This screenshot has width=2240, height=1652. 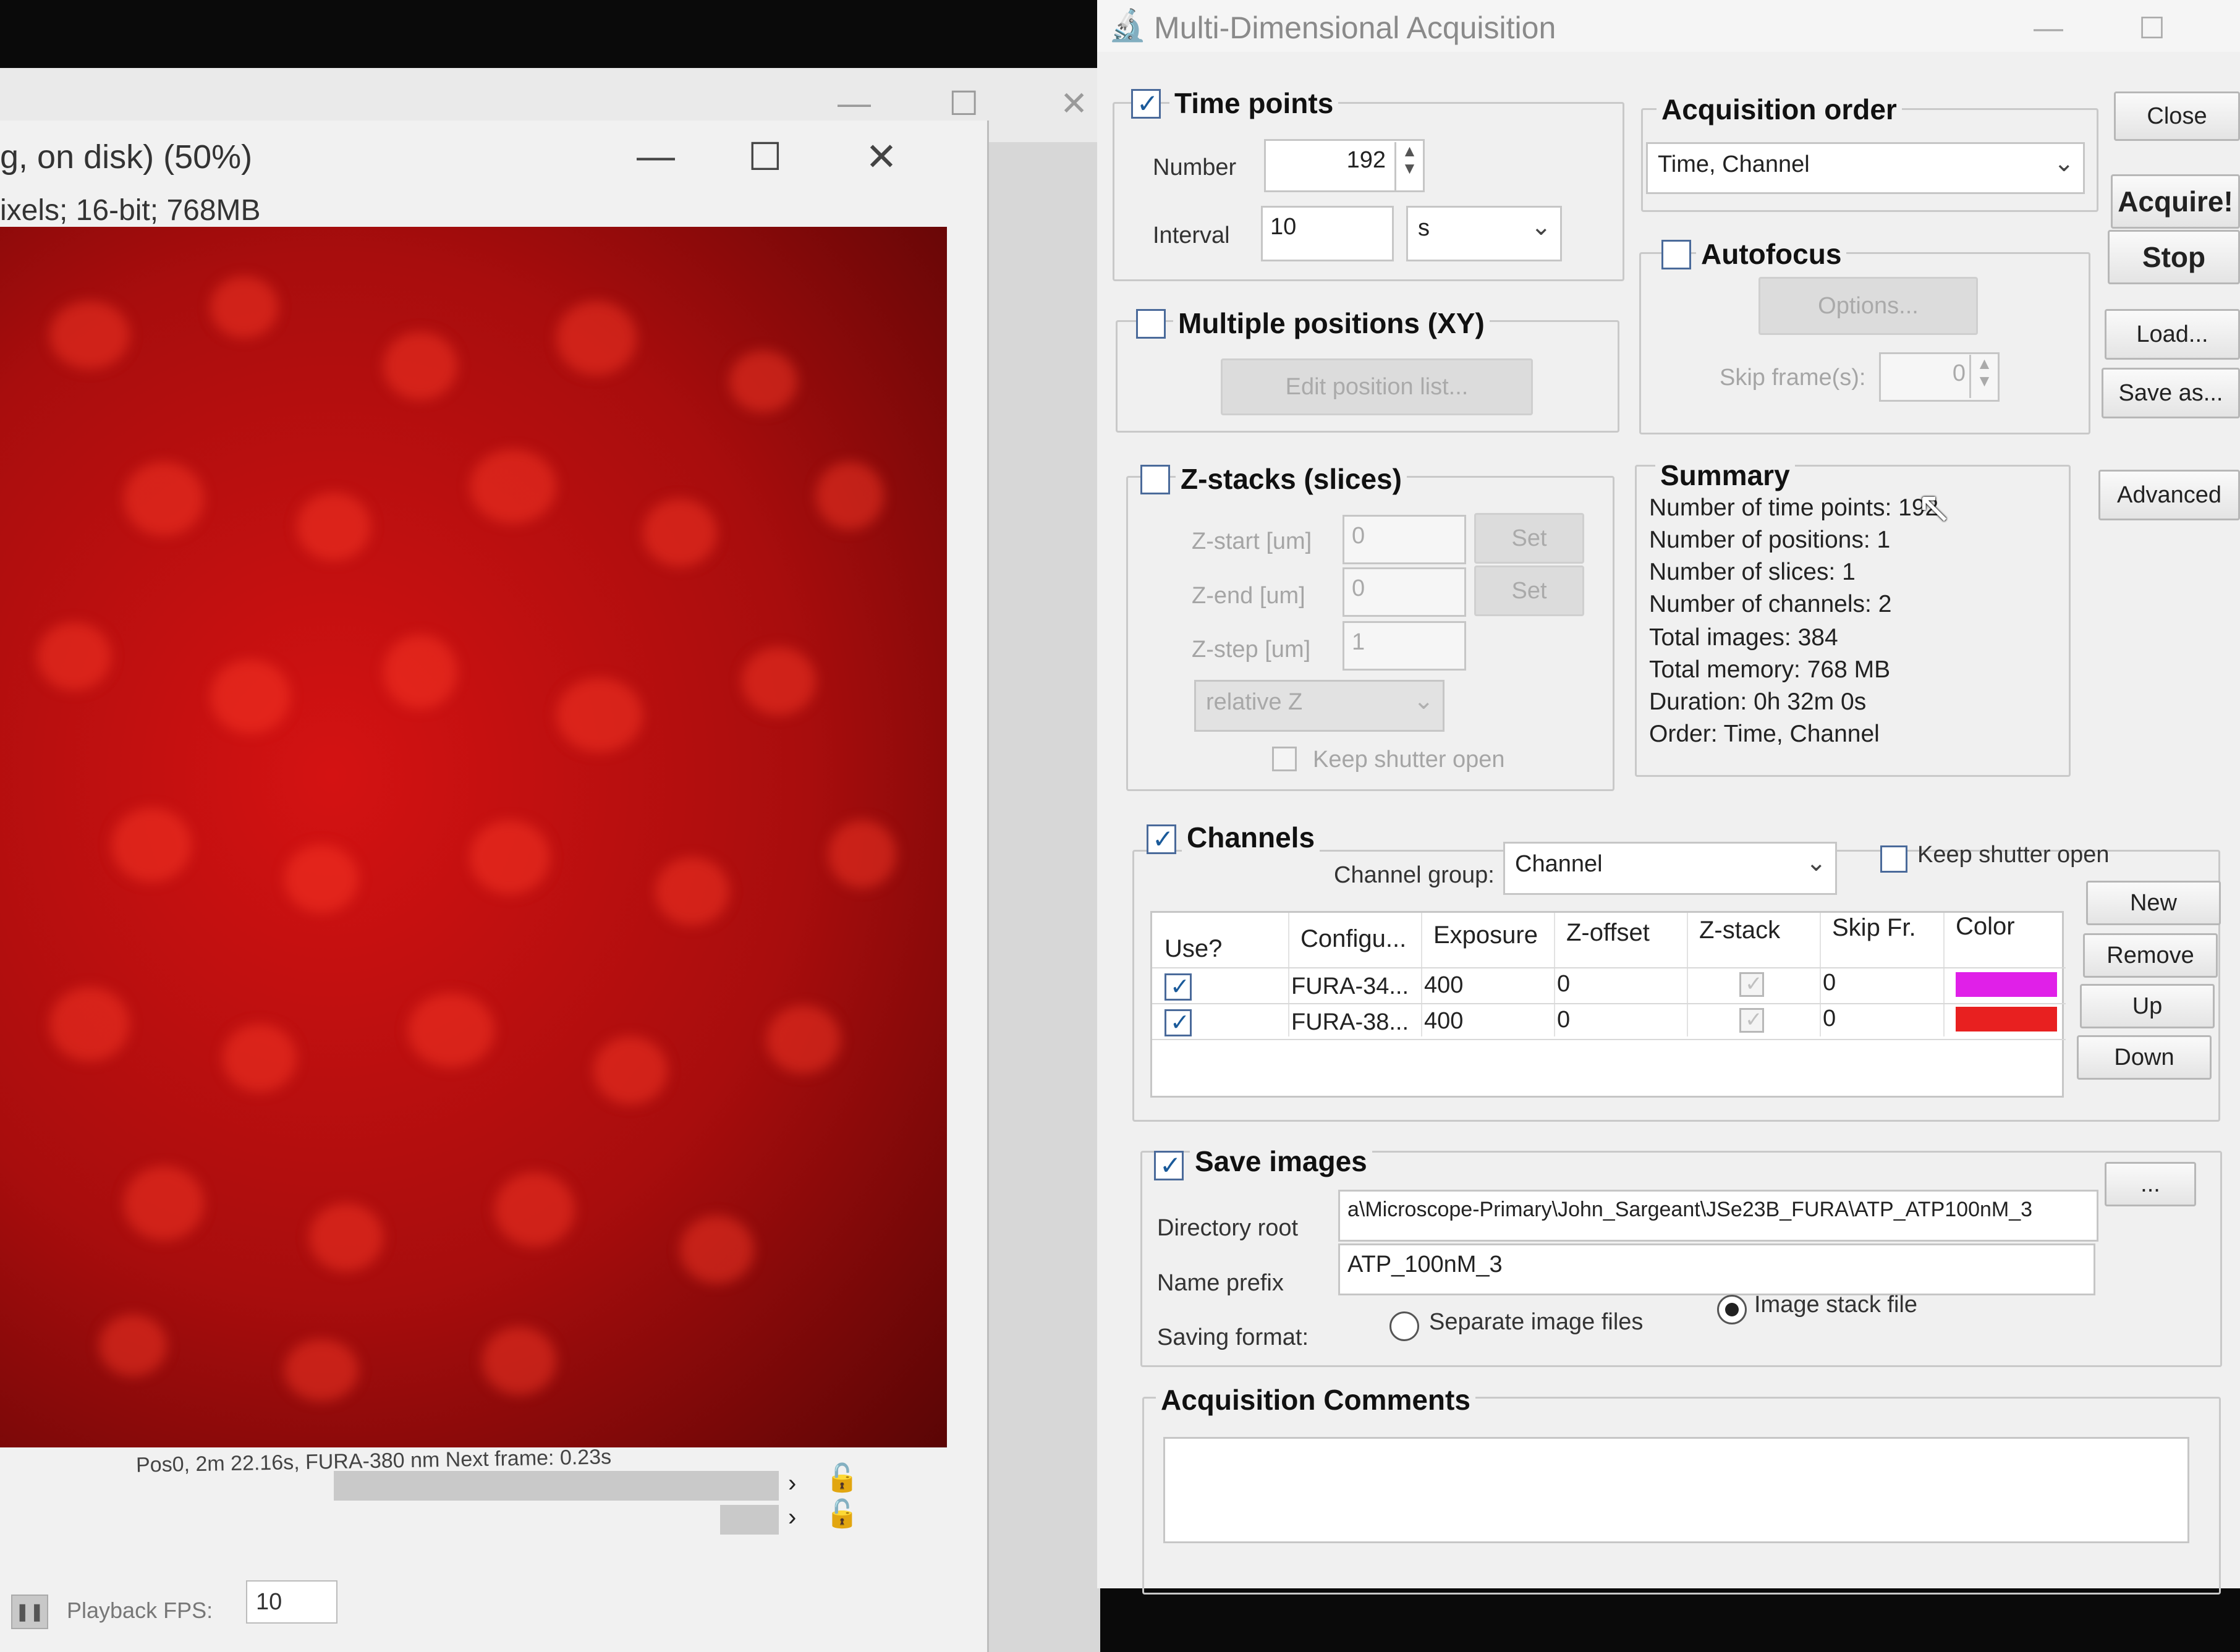 What do you see at coordinates (1233, 1337) in the screenshot?
I see `saving-format-label: Saving format:` at bounding box center [1233, 1337].